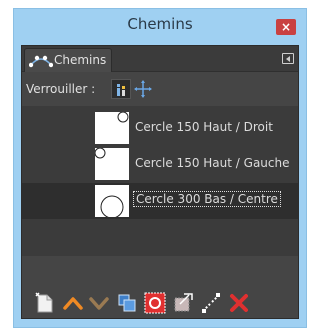 The height and width of the screenshot is (331, 320). I want to click on stroke-path-icon, so click(211, 303).